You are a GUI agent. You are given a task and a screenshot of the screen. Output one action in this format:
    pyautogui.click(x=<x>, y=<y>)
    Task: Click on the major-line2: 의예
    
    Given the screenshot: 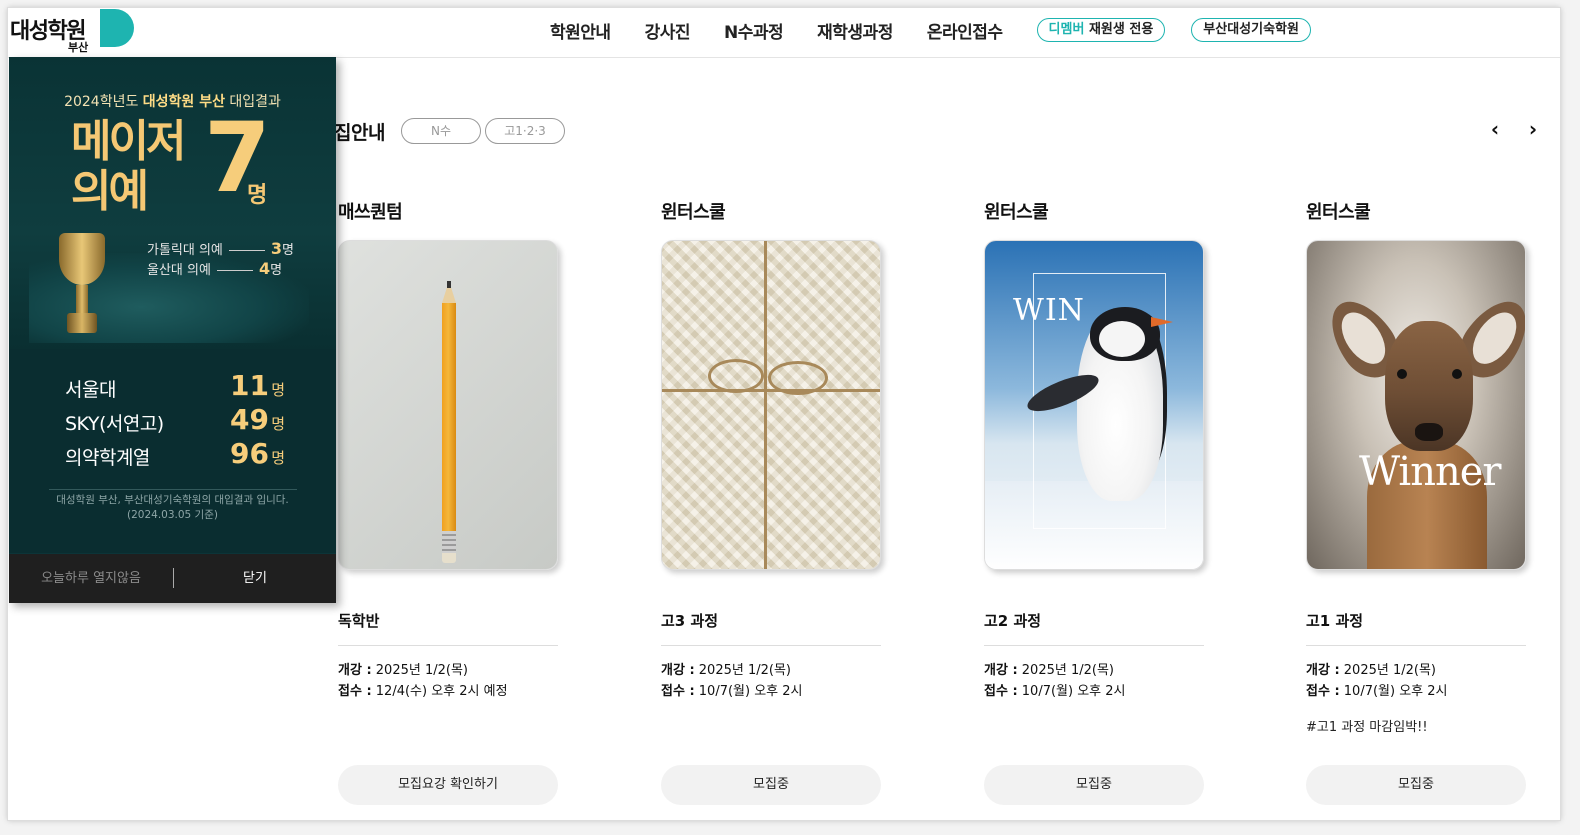 What is the action you would take?
    pyautogui.click(x=110, y=191)
    